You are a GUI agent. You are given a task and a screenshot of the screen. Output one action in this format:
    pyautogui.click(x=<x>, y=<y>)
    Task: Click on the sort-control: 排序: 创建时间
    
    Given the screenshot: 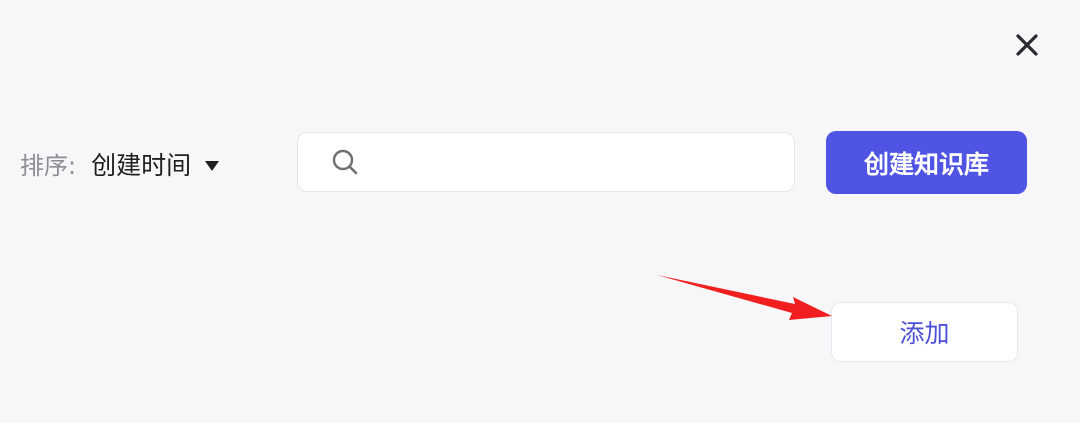 What is the action you would take?
    pyautogui.click(x=120, y=166)
    